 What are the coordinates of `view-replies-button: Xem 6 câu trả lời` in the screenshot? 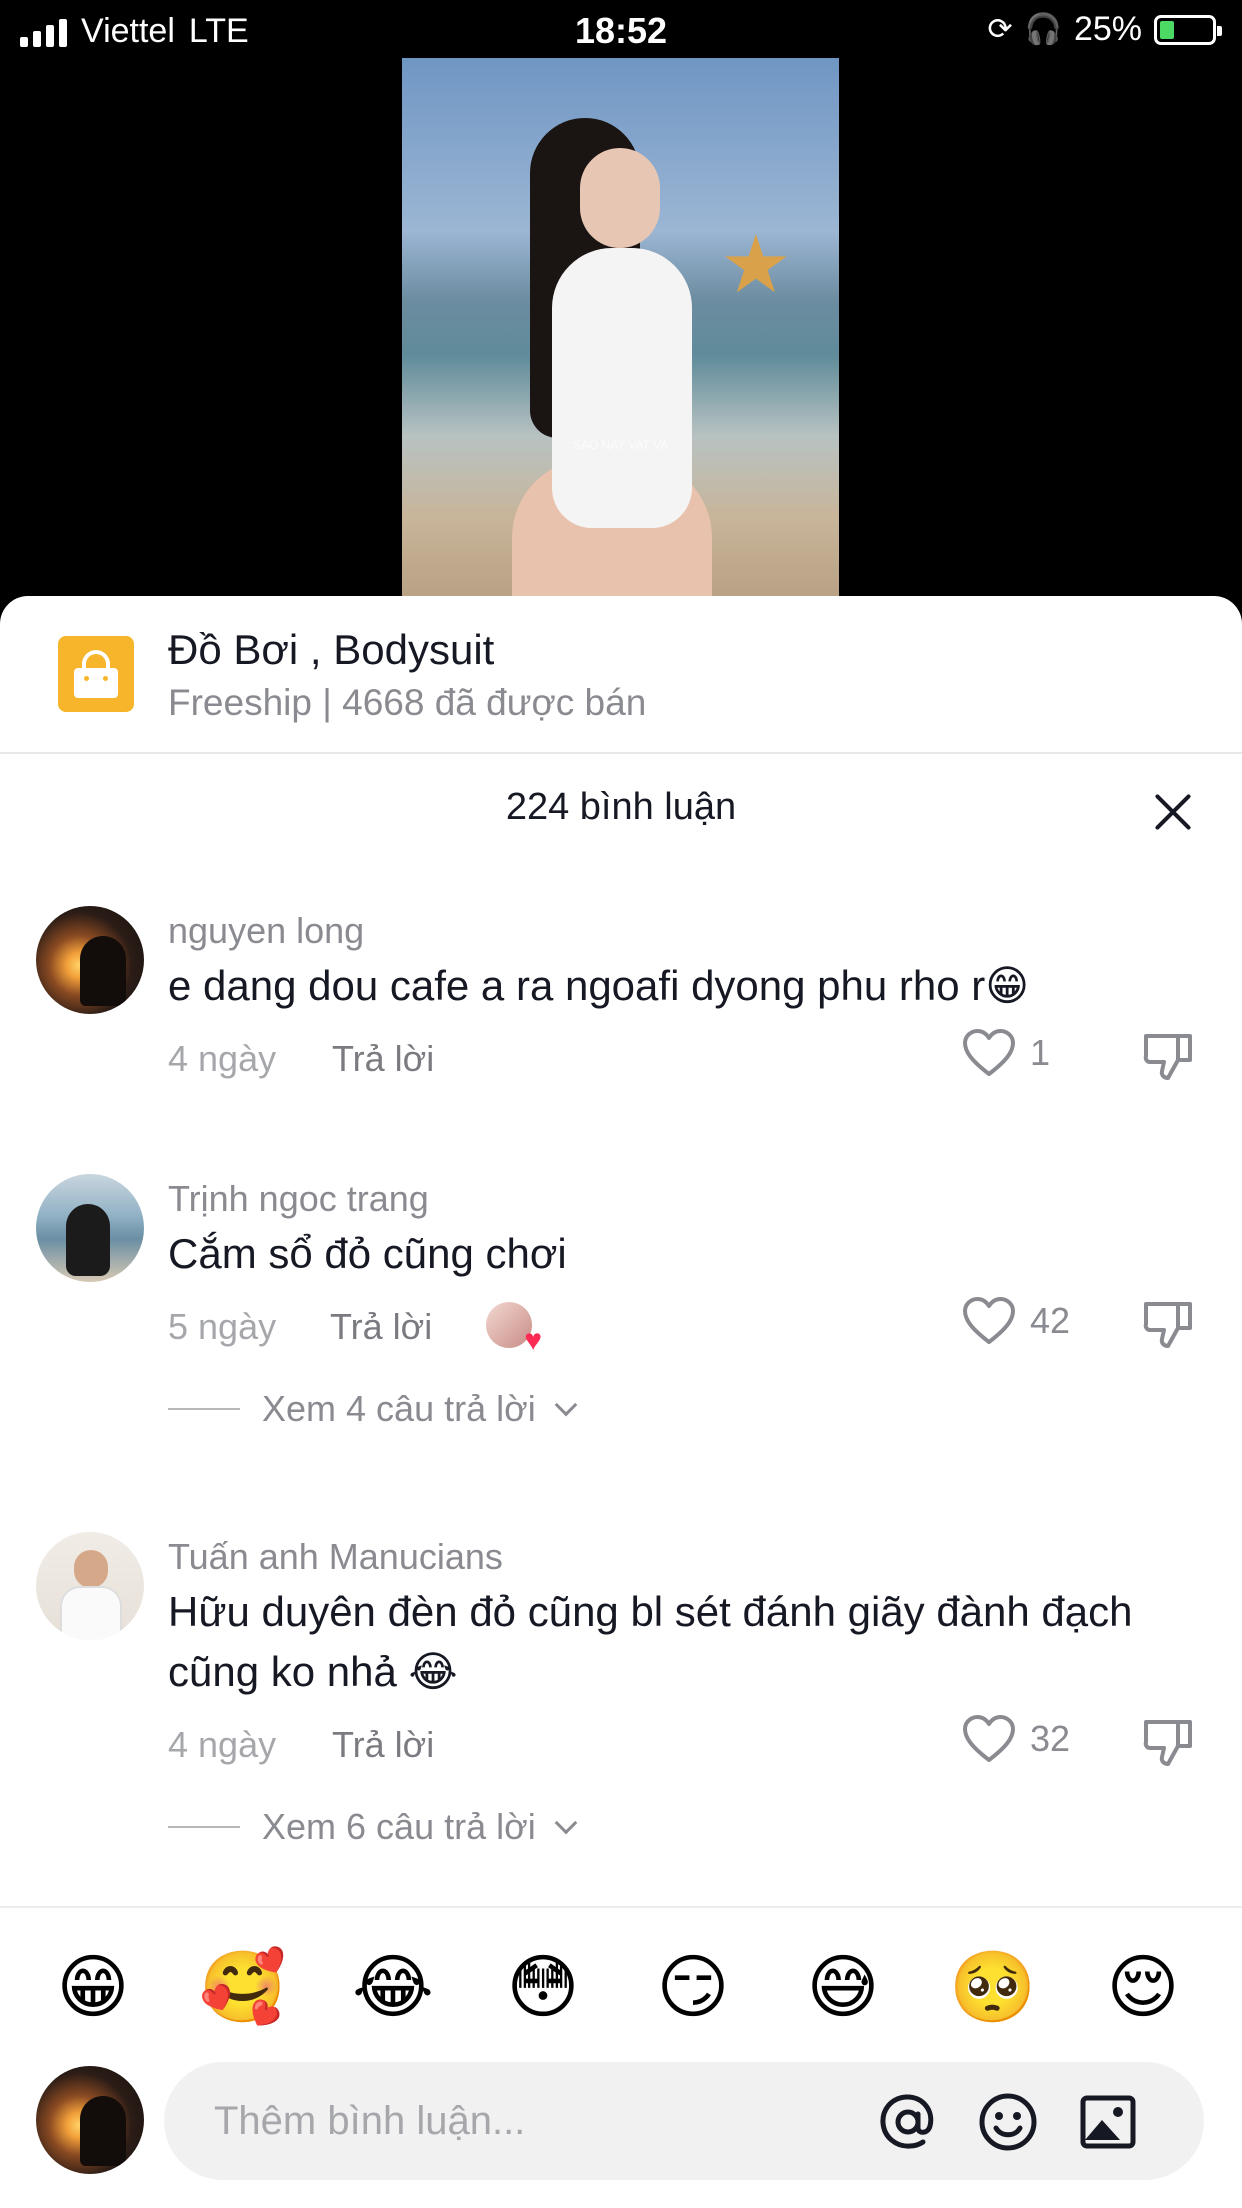 It's located at (373, 1827).